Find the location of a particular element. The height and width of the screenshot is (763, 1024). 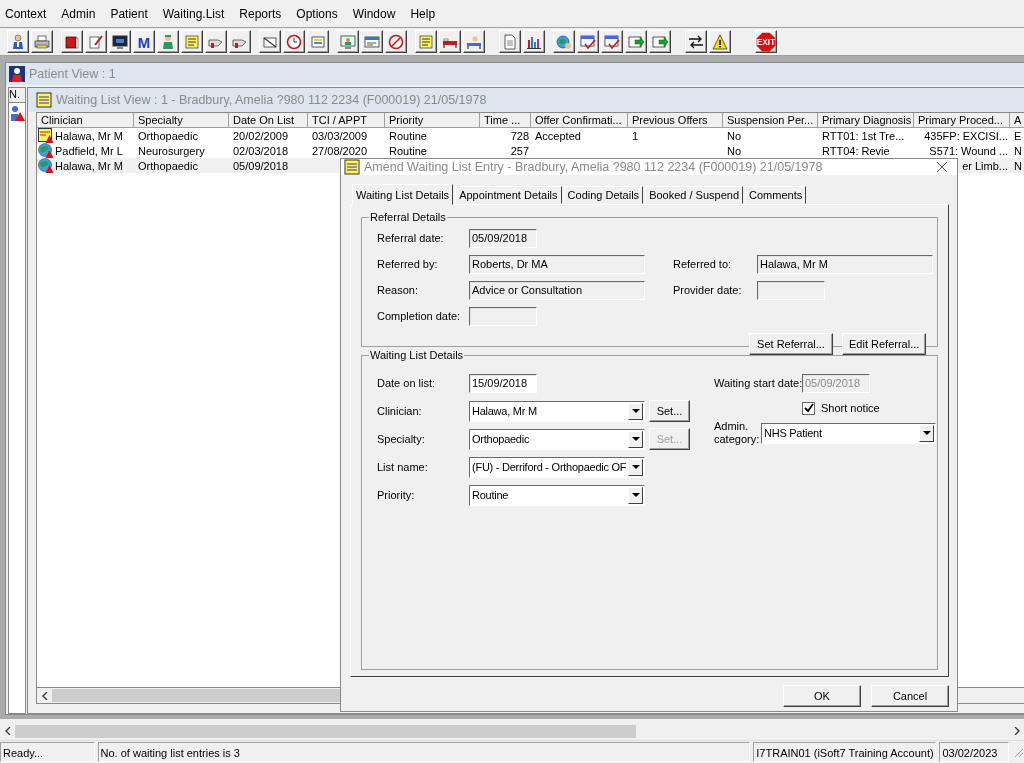

menu-item: Context is located at coordinates (27, 13).